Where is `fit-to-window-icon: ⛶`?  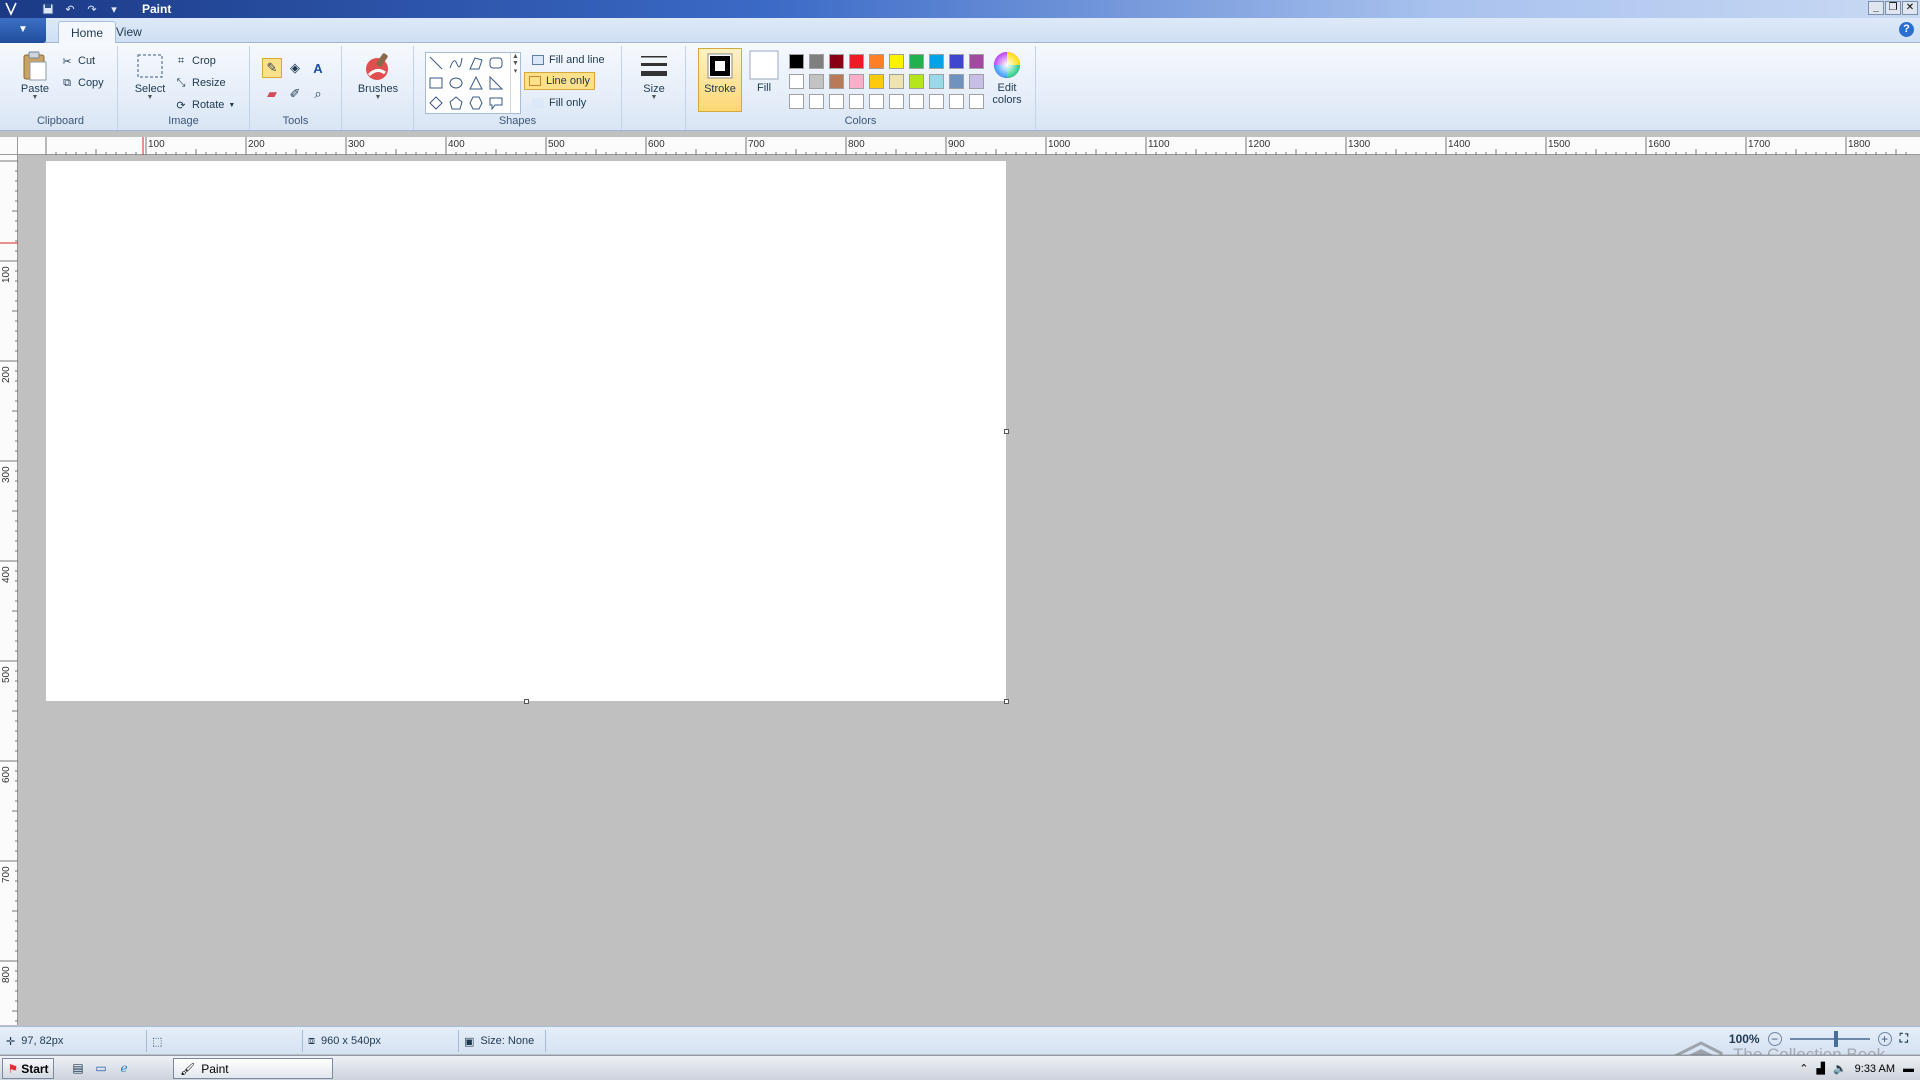 fit-to-window-icon: ⛶ is located at coordinates (1904, 1038).